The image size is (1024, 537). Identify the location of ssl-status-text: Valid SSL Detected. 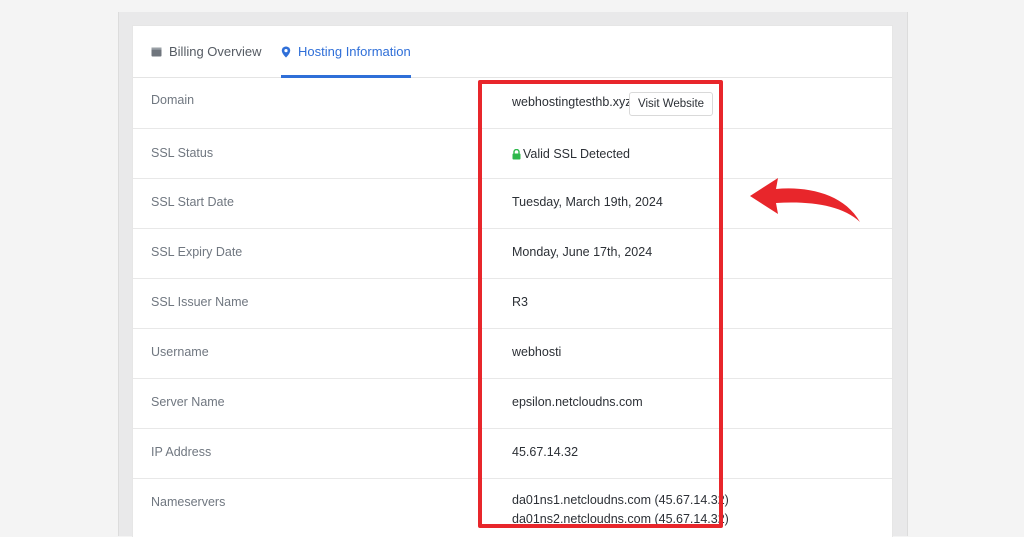
(577, 154).